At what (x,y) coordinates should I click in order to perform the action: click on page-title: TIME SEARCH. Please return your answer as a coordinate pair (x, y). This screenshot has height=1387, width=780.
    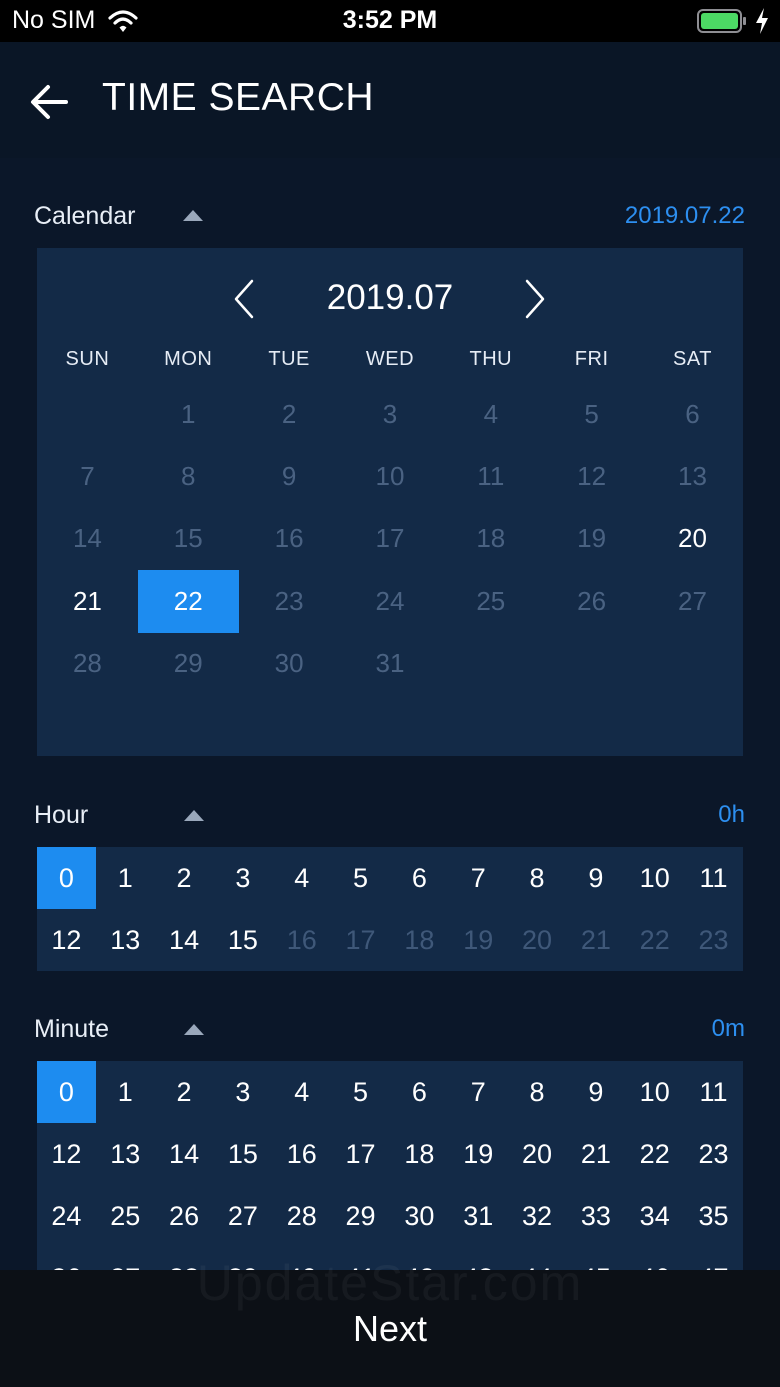
    Looking at the image, I should click on (238, 97).